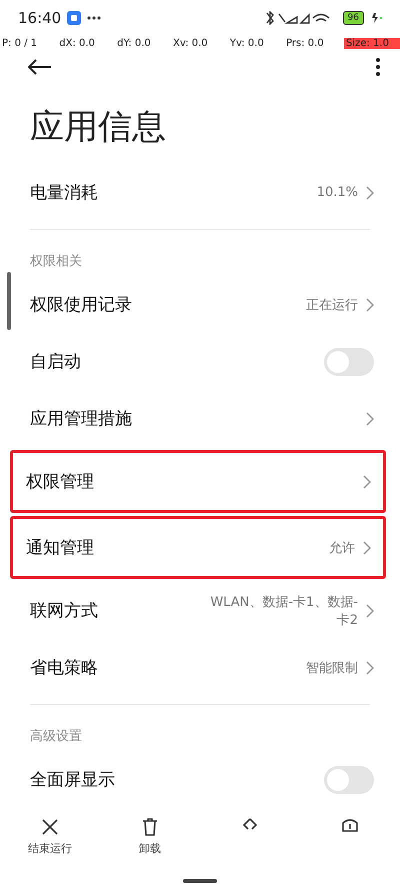 This screenshot has width=400, height=891. Describe the element at coordinates (190, 43) in the screenshot. I see `debug-reading: Xv: 0.0` at that location.